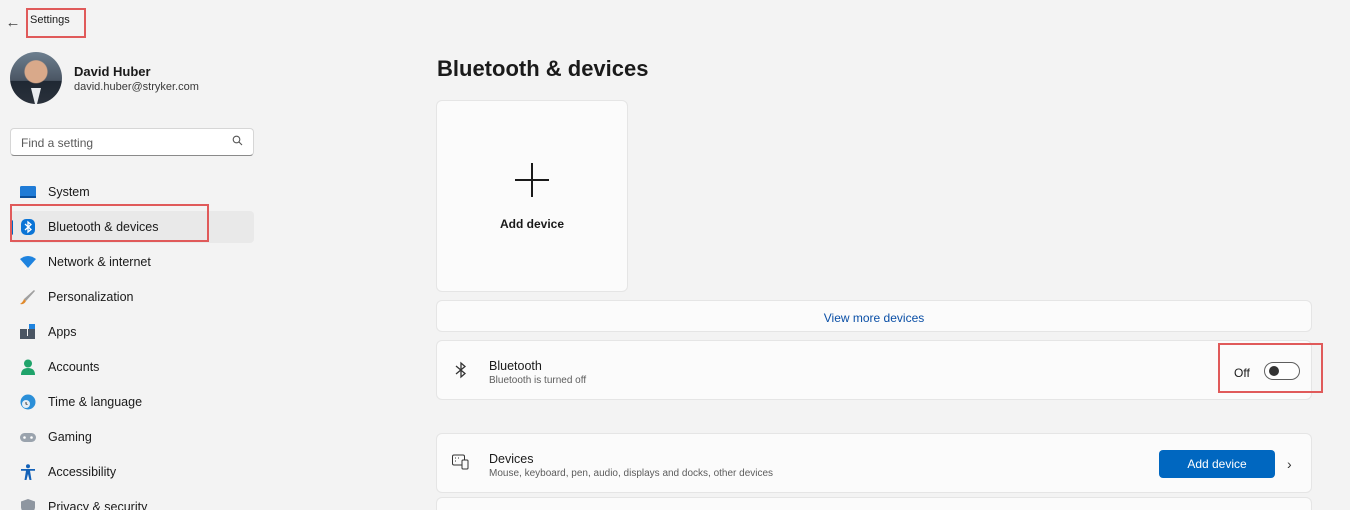  Describe the element at coordinates (532, 224) in the screenshot. I see `add-device-tile-label: Add device` at that location.